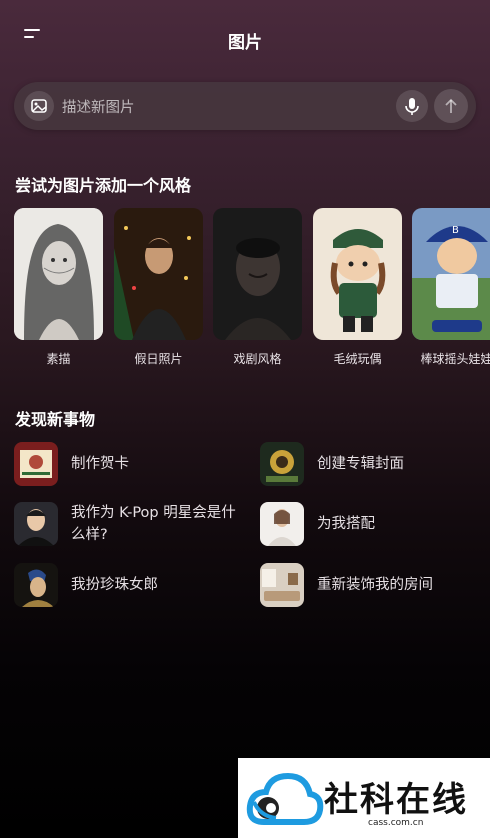 The width and height of the screenshot is (490, 838). What do you see at coordinates (257, 274) in the screenshot?
I see `dramatic-image` at bounding box center [257, 274].